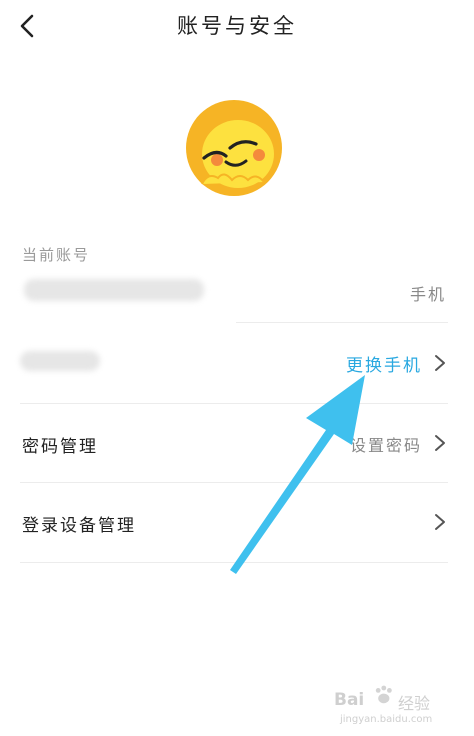  I want to click on login-device-management-row: 登录设备管理, so click(237, 522).